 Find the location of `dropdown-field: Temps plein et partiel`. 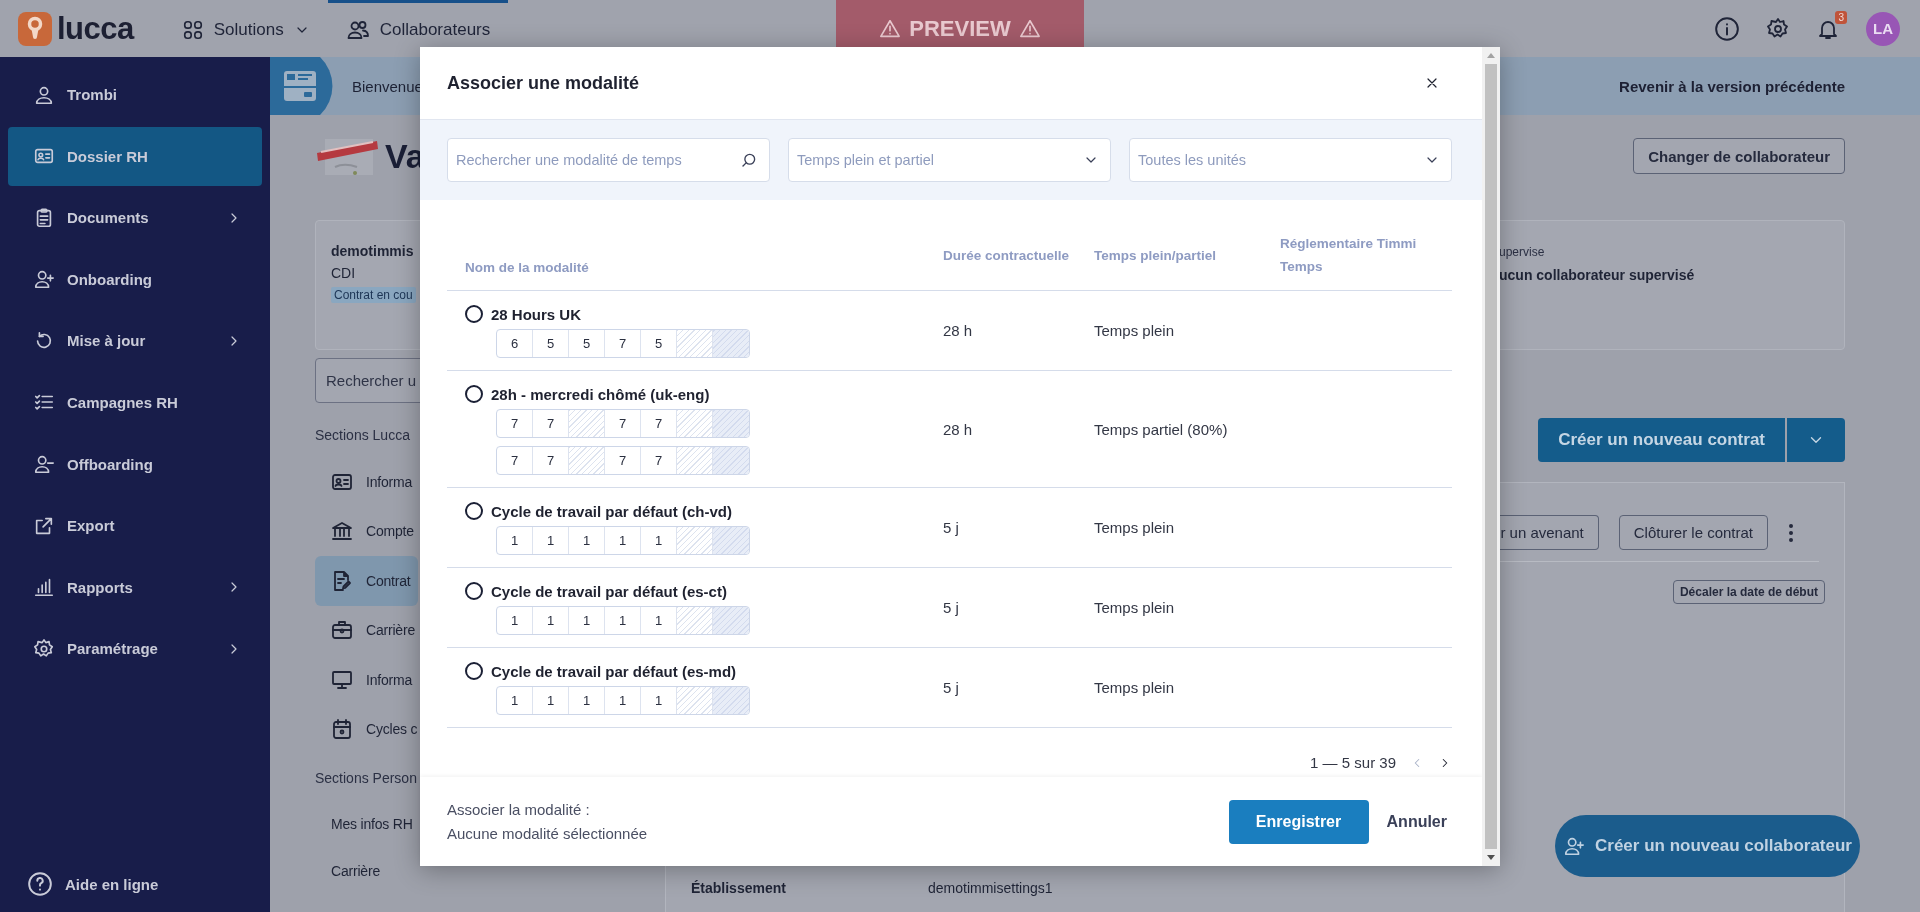

dropdown-field: Temps plein et partiel is located at coordinates (949, 160).